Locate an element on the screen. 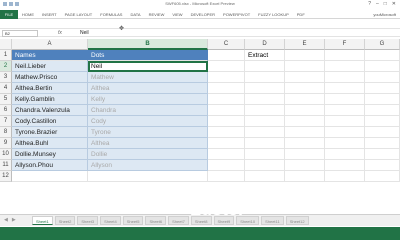 This screenshot has height=240, width=400. maximize-icon: □ is located at coordinates (385, 4).